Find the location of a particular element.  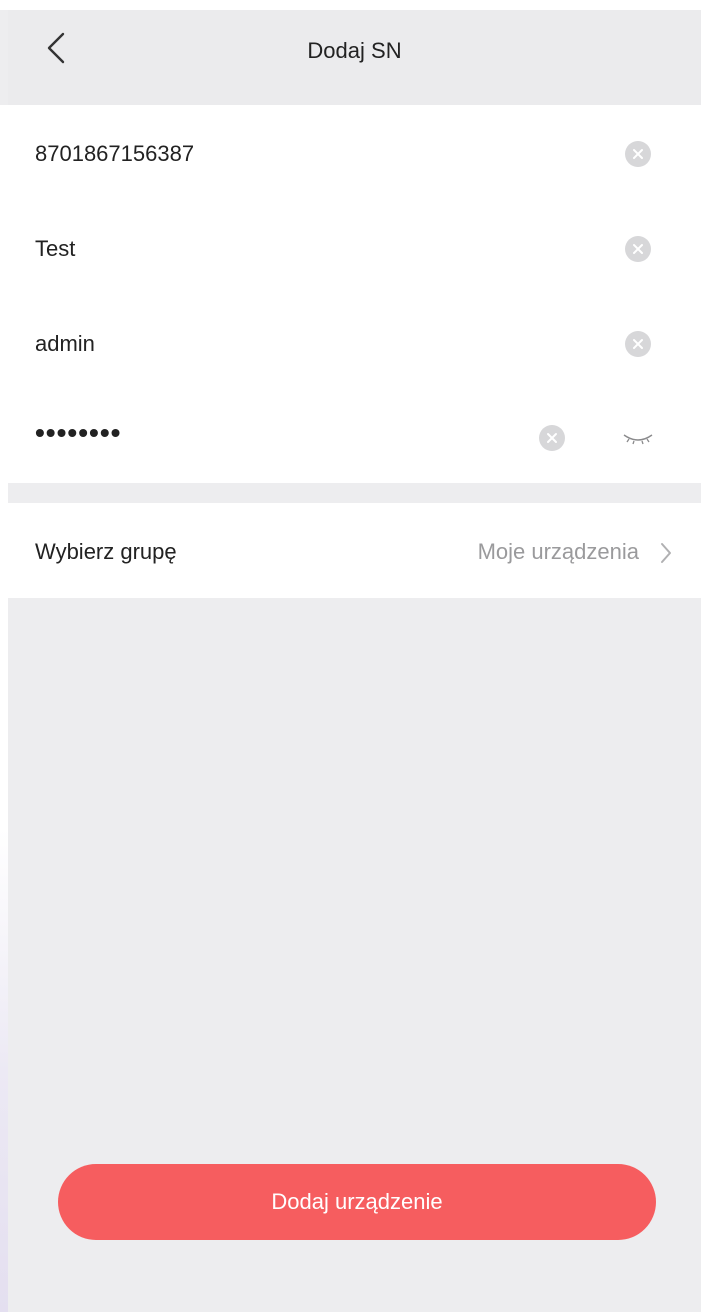

serial-number-input is located at coordinates (275, 154).